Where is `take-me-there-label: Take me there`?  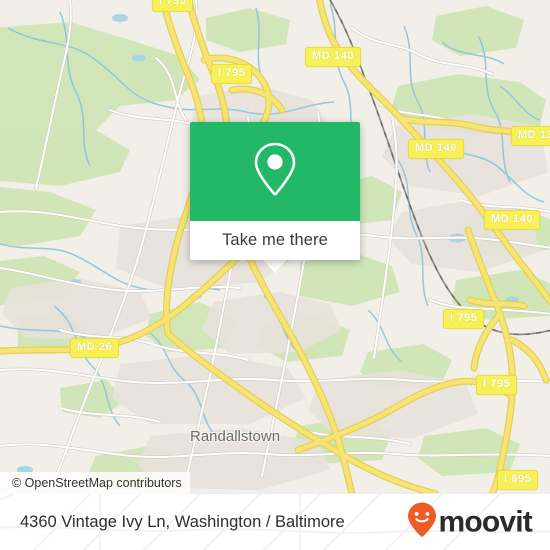 take-me-there-label: Take me there is located at coordinates (275, 240).